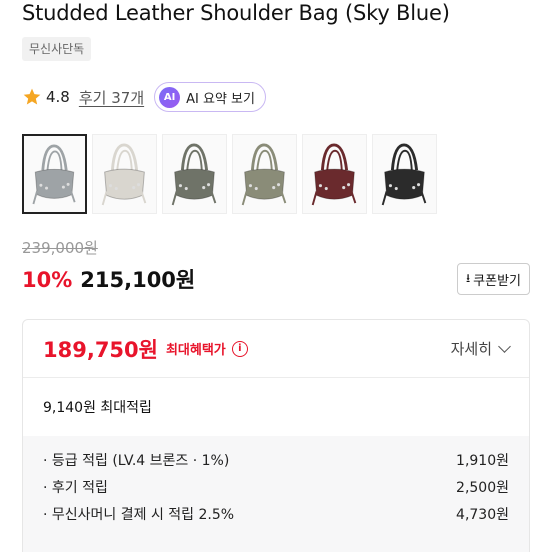 This screenshot has width=552, height=552. I want to click on breakdown-value: 4,730원, so click(482, 514).